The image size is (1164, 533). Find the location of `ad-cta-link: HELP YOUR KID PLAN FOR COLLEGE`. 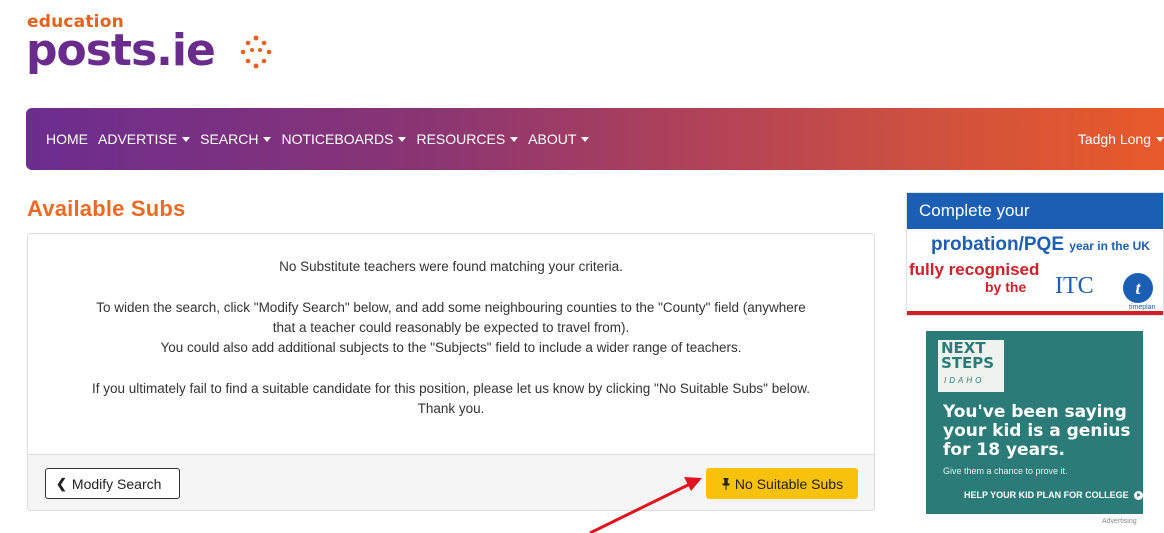

ad-cta-link: HELP YOUR KID PLAN FOR COLLEGE is located at coordinates (1053, 495).